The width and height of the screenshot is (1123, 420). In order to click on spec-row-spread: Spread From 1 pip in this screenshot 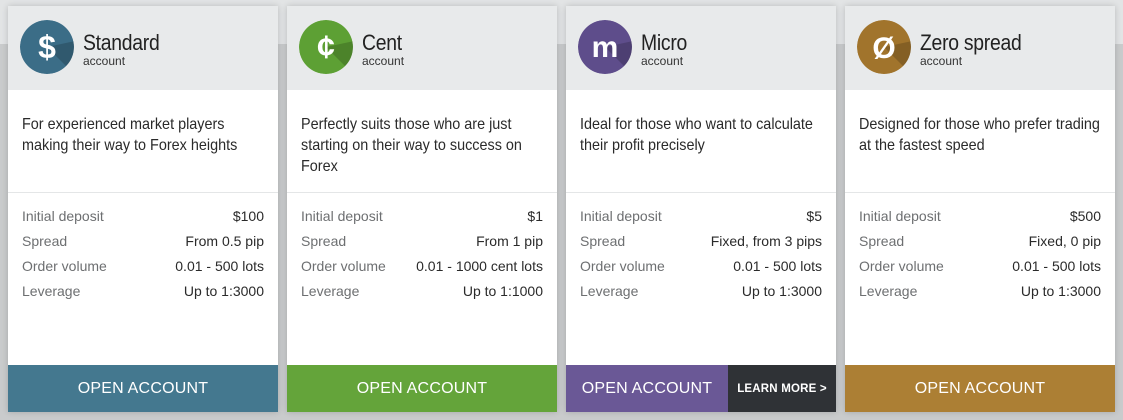, I will do `click(422, 240)`.